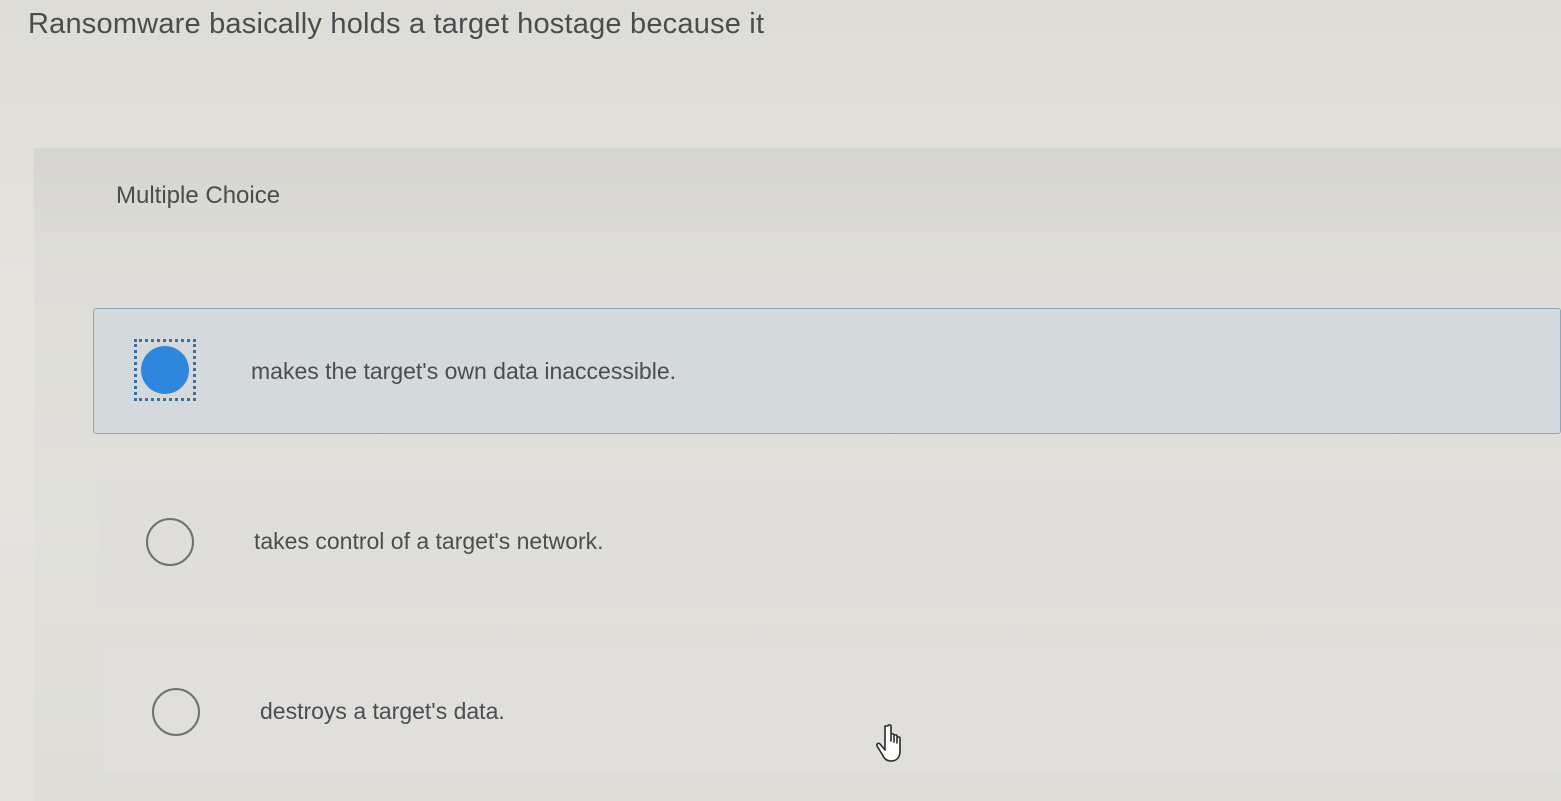 The width and height of the screenshot is (1561, 801). I want to click on radio-selected-icon, so click(165, 370).